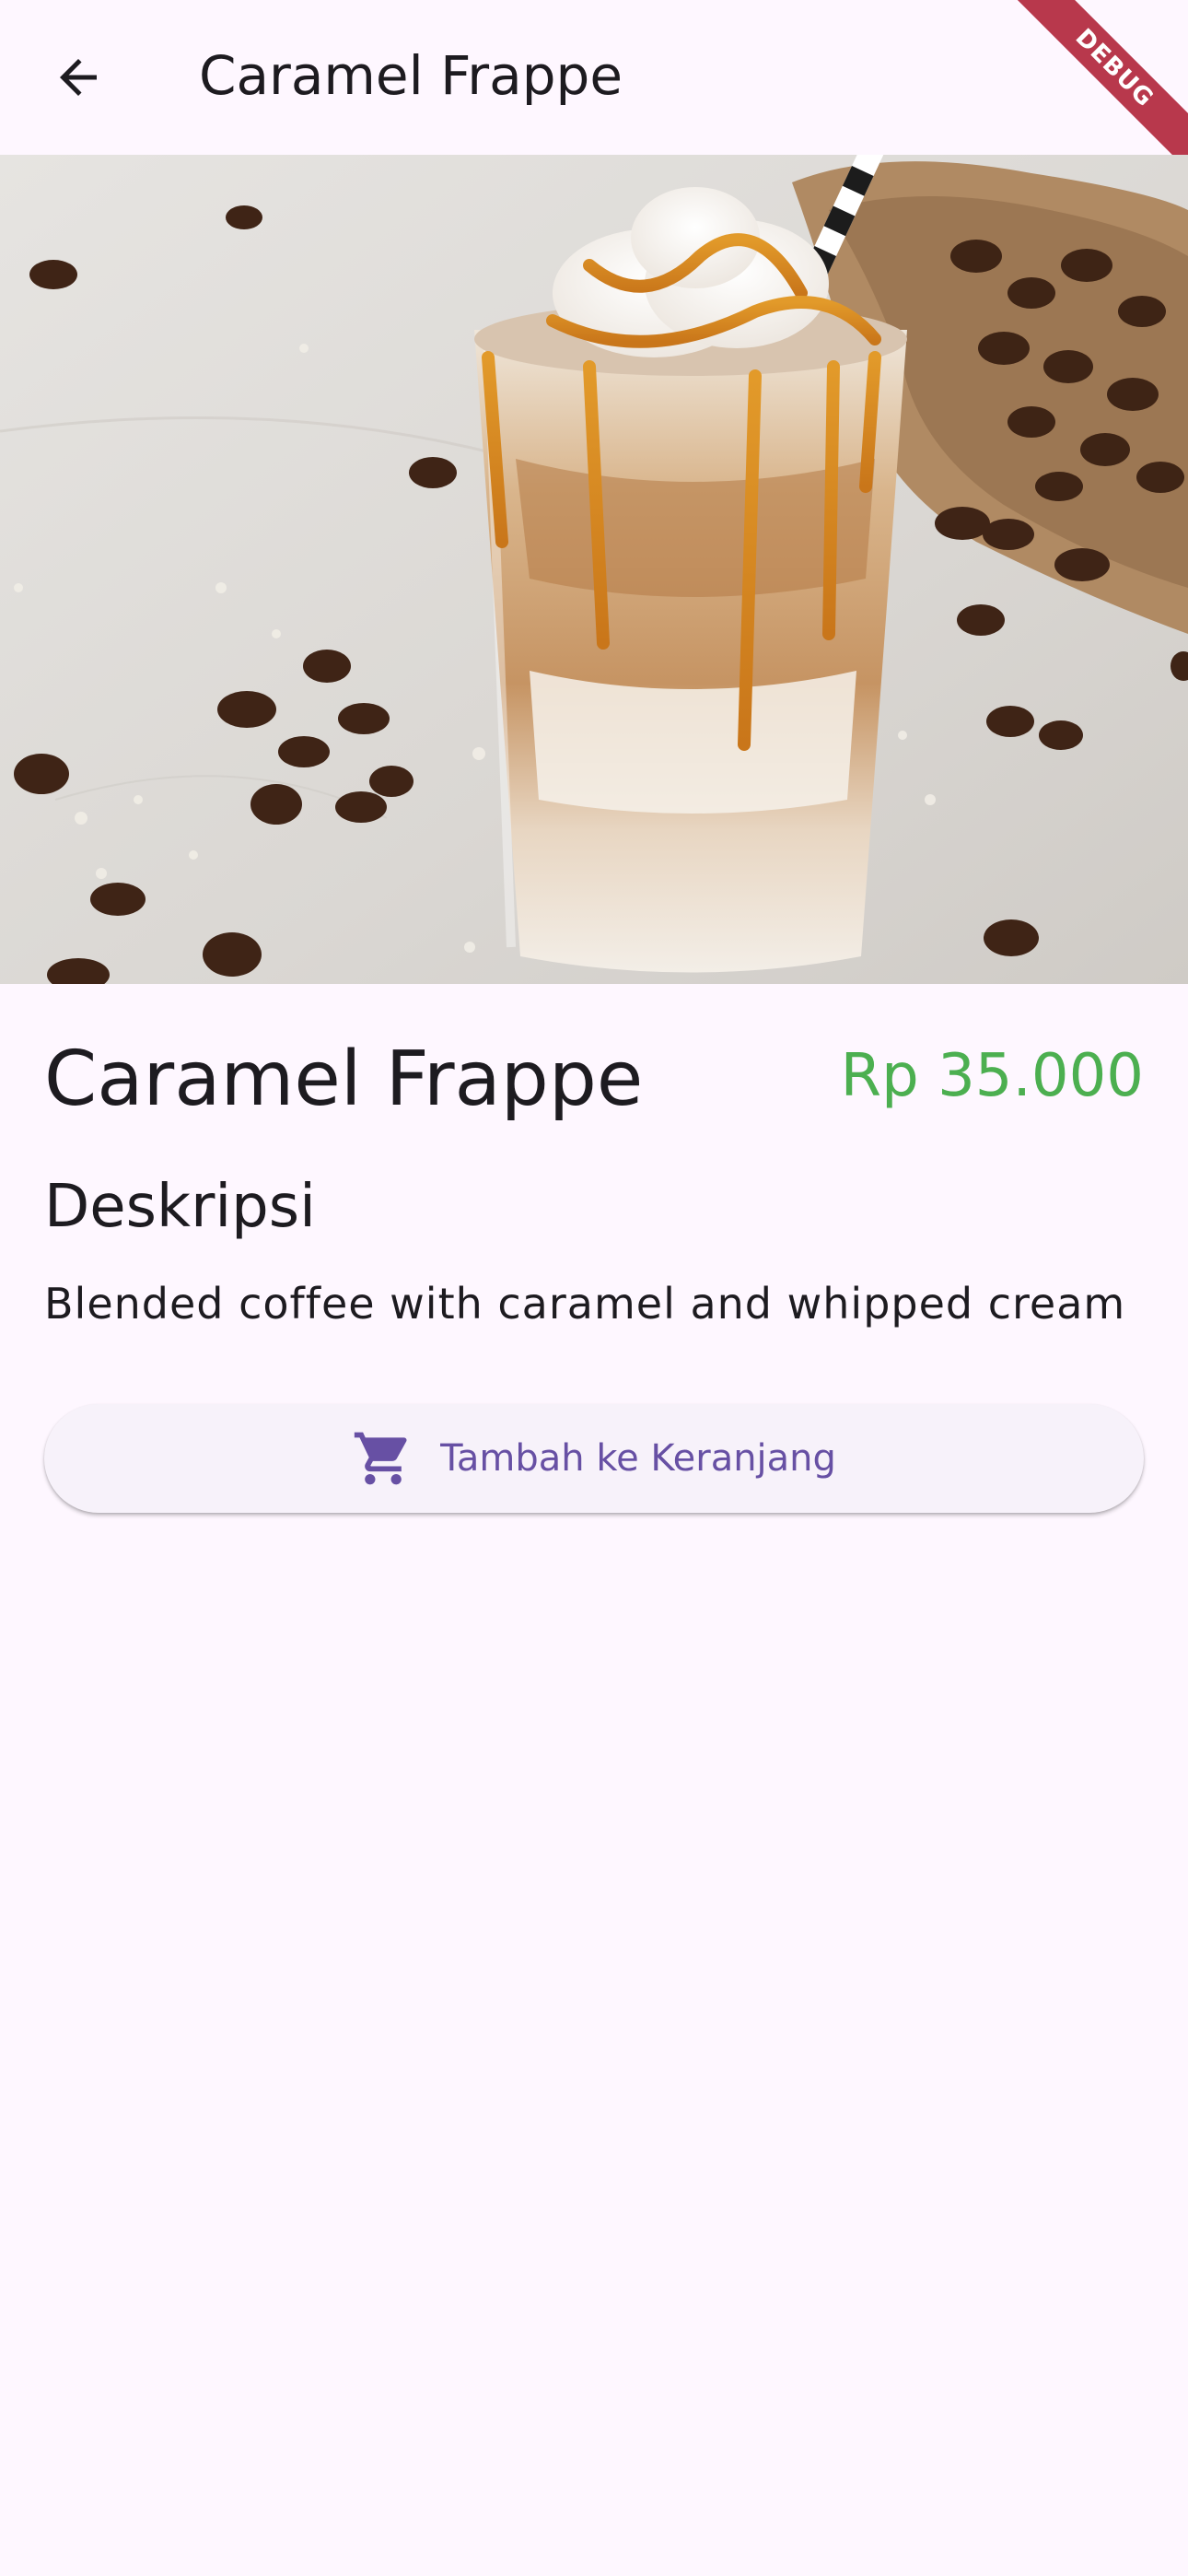  What do you see at coordinates (180, 1207) in the screenshot?
I see `description-heading: Deskripsi` at bounding box center [180, 1207].